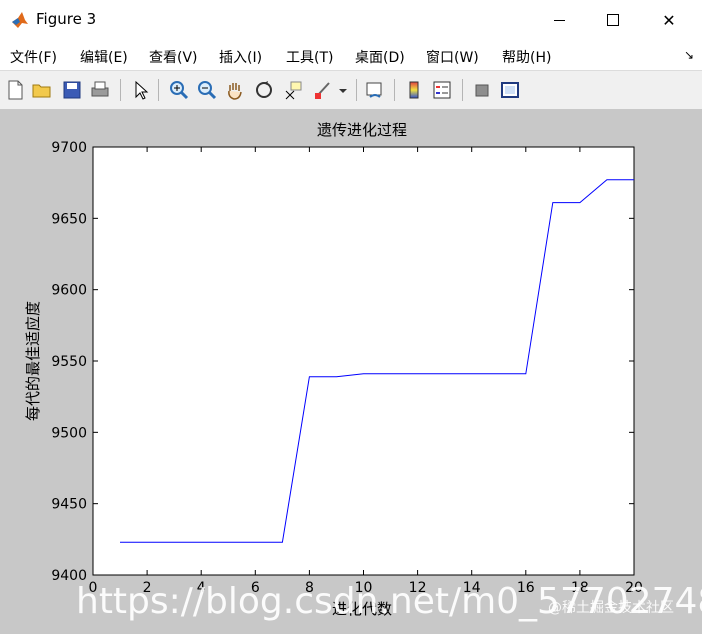 The height and width of the screenshot is (634, 702). Describe the element at coordinates (141, 90) in the screenshot. I see `pointer-icon` at that location.